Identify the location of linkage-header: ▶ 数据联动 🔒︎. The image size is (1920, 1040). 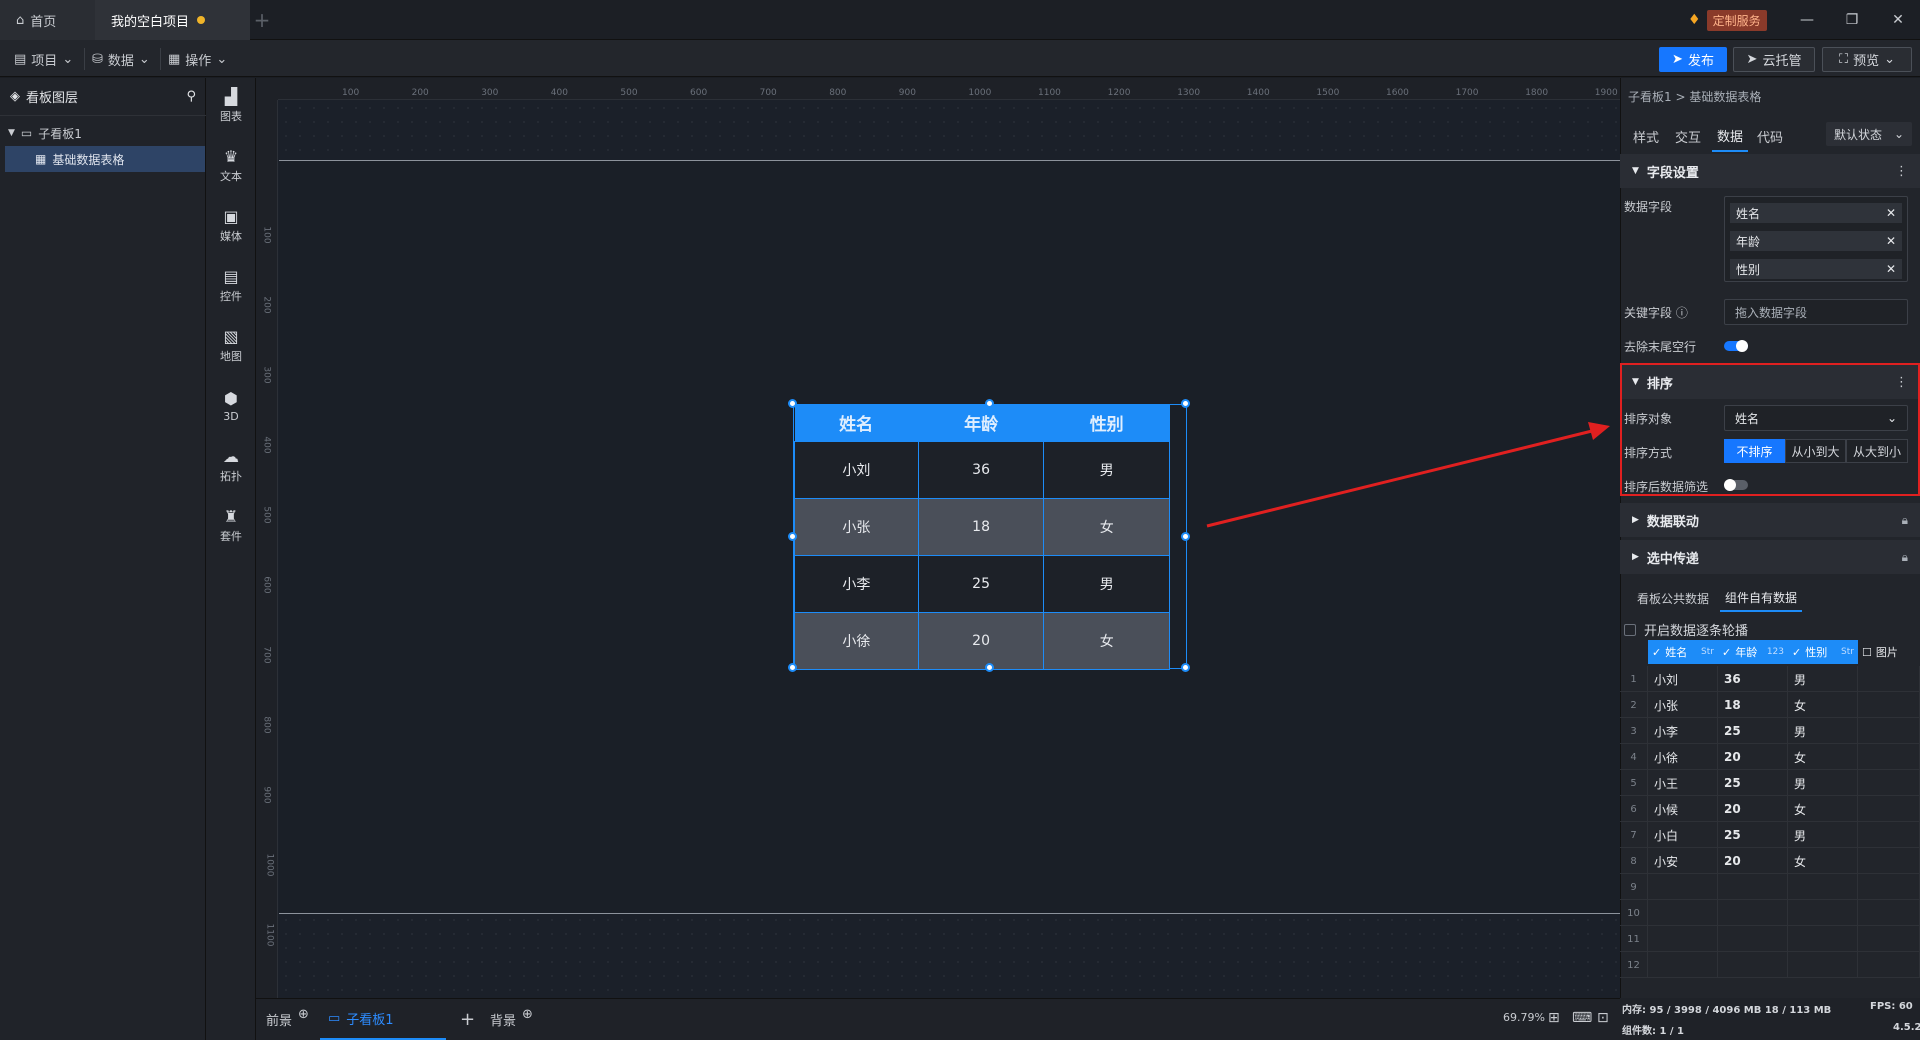
(1770, 520).